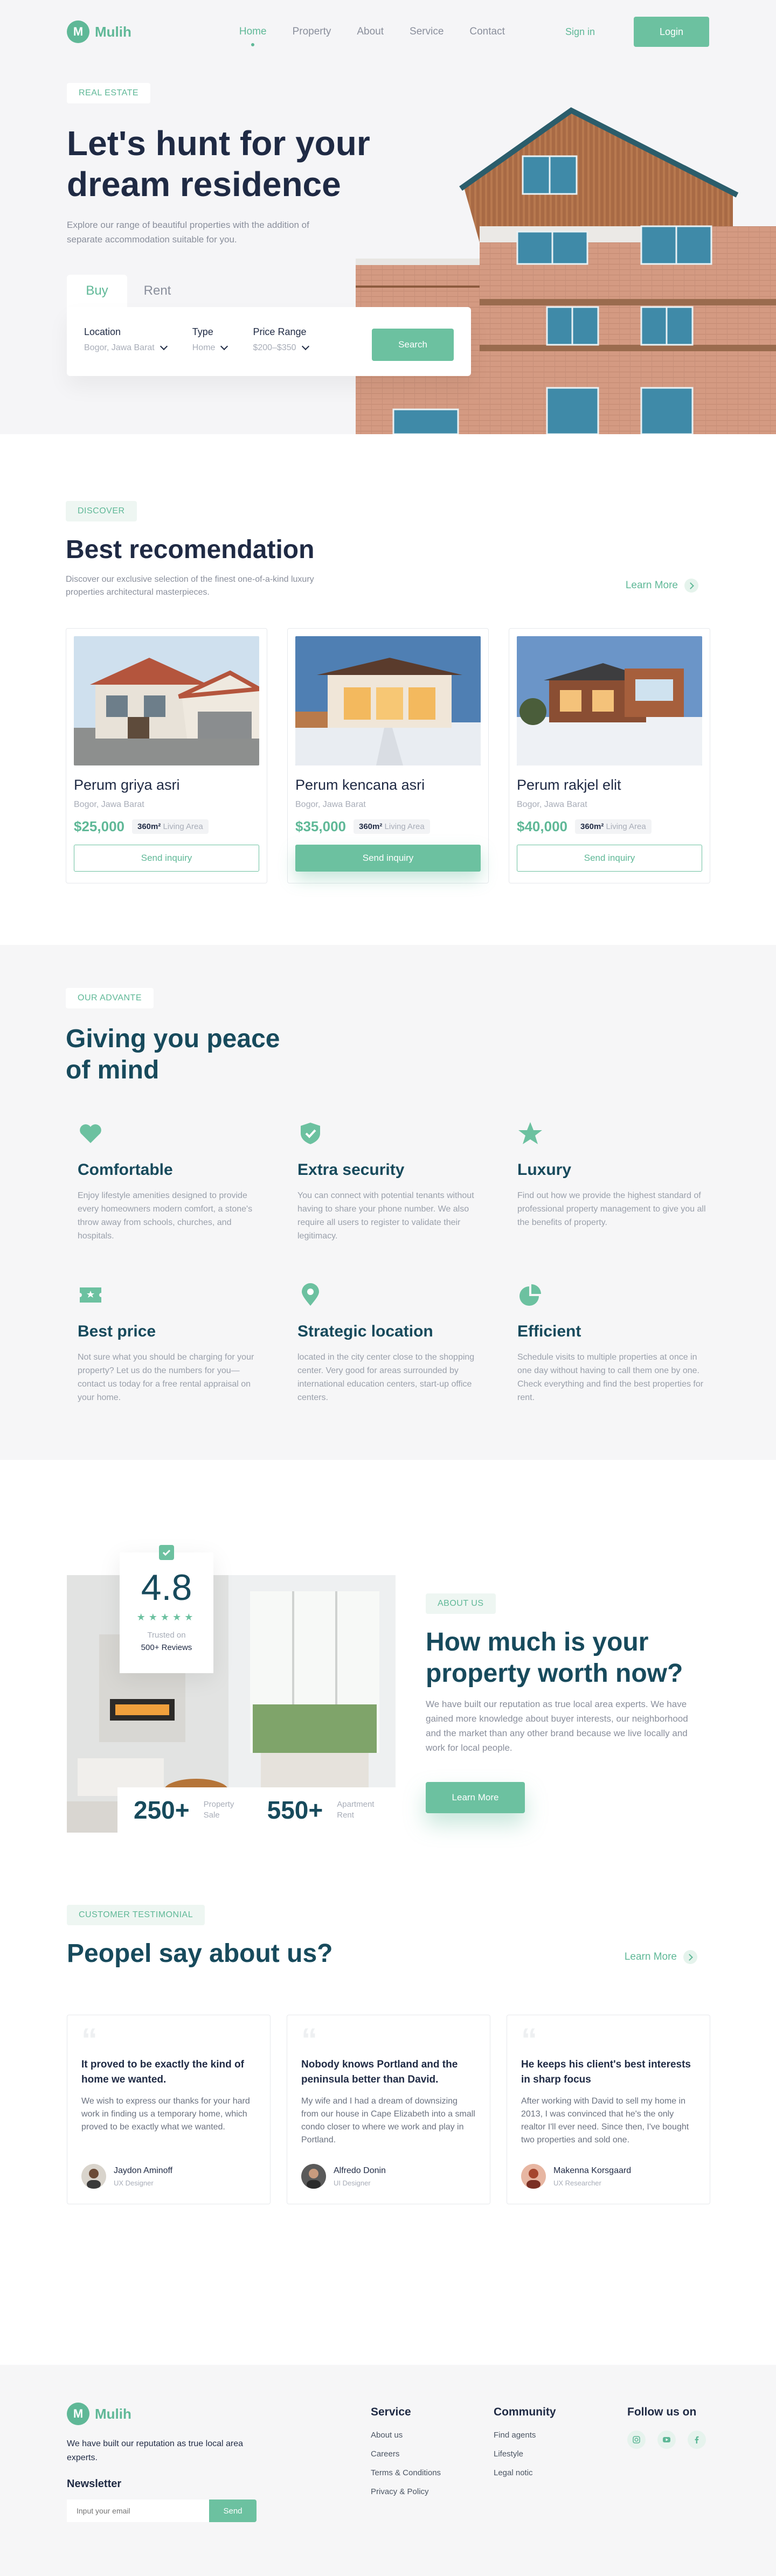 Image resolution: width=776 pixels, height=2576 pixels. I want to click on hero-house-image, so click(566, 268).